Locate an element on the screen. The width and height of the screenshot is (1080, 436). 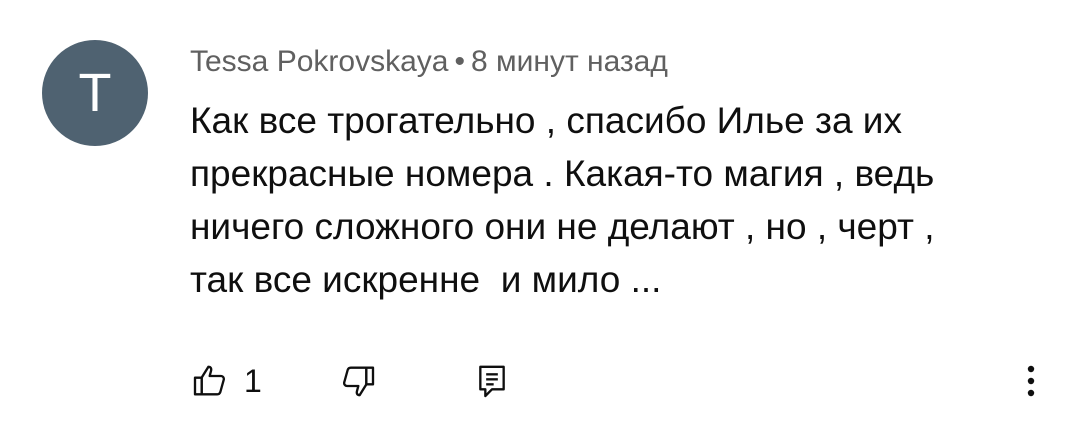
thumbs-down-icon is located at coordinates (358, 381).